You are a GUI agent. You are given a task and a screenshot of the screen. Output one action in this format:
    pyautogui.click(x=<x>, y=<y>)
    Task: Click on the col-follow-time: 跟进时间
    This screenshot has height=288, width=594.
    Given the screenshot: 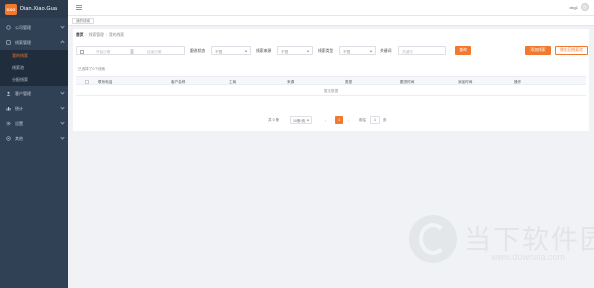 What is the action you would take?
    pyautogui.click(x=407, y=81)
    